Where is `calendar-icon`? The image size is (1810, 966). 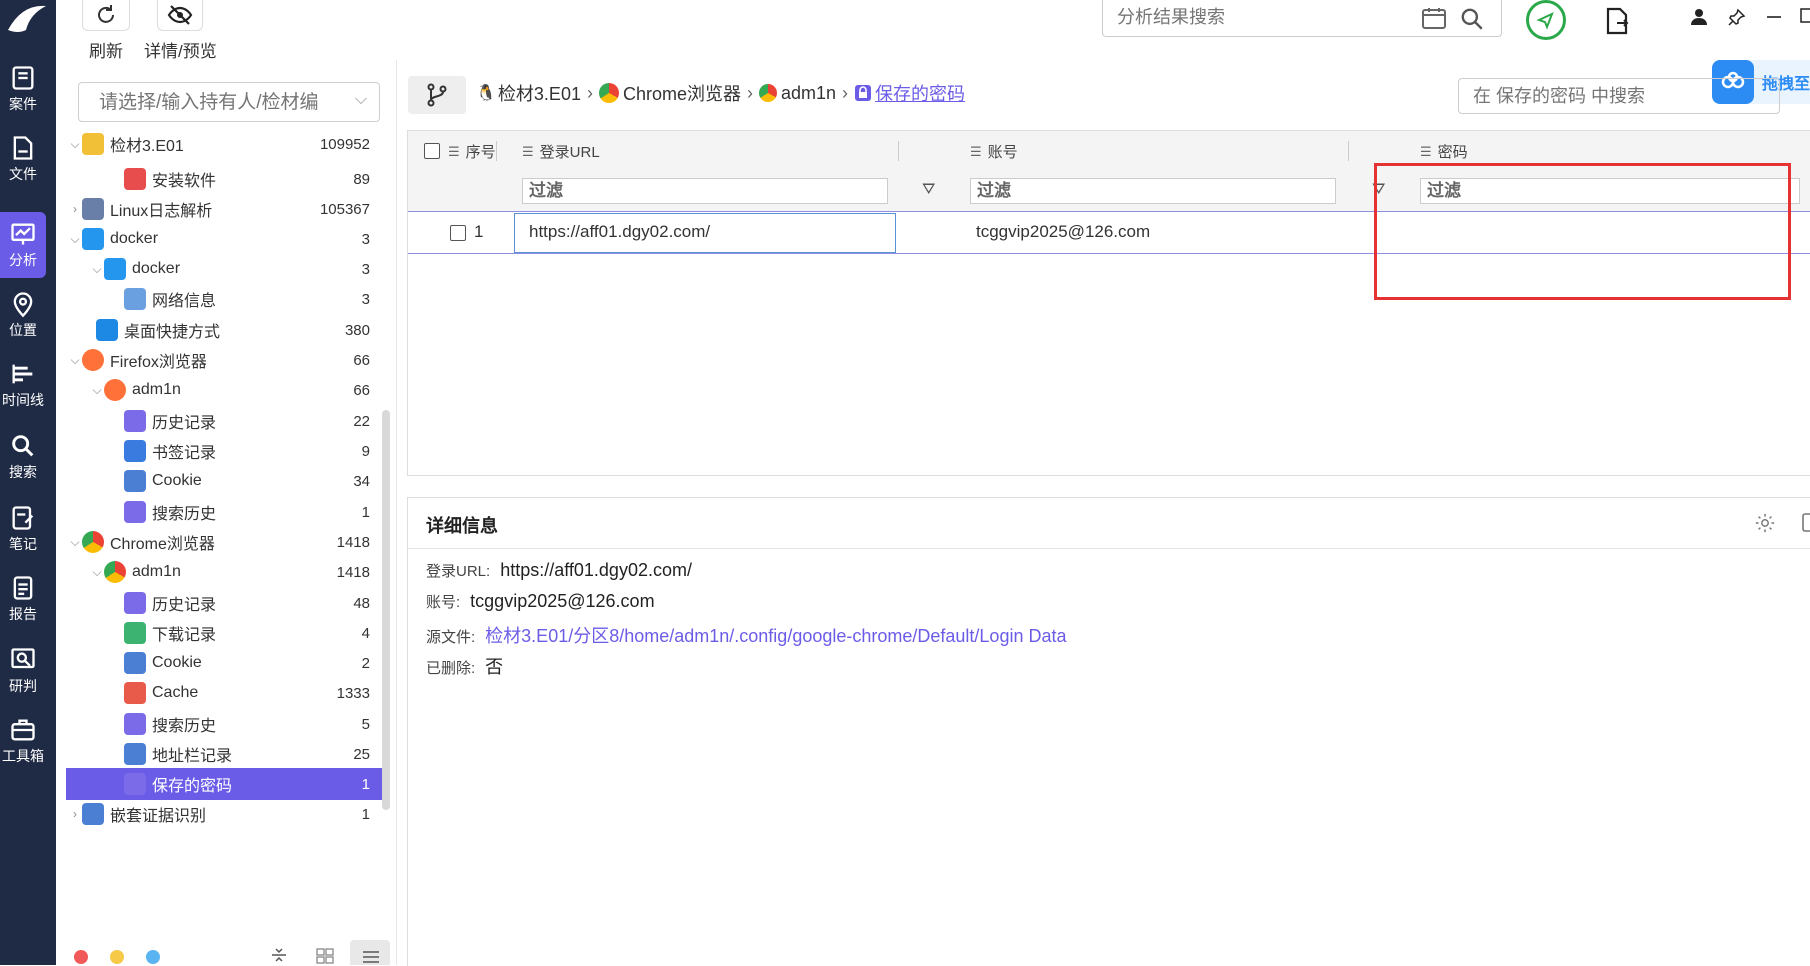 calendar-icon is located at coordinates (1434, 18).